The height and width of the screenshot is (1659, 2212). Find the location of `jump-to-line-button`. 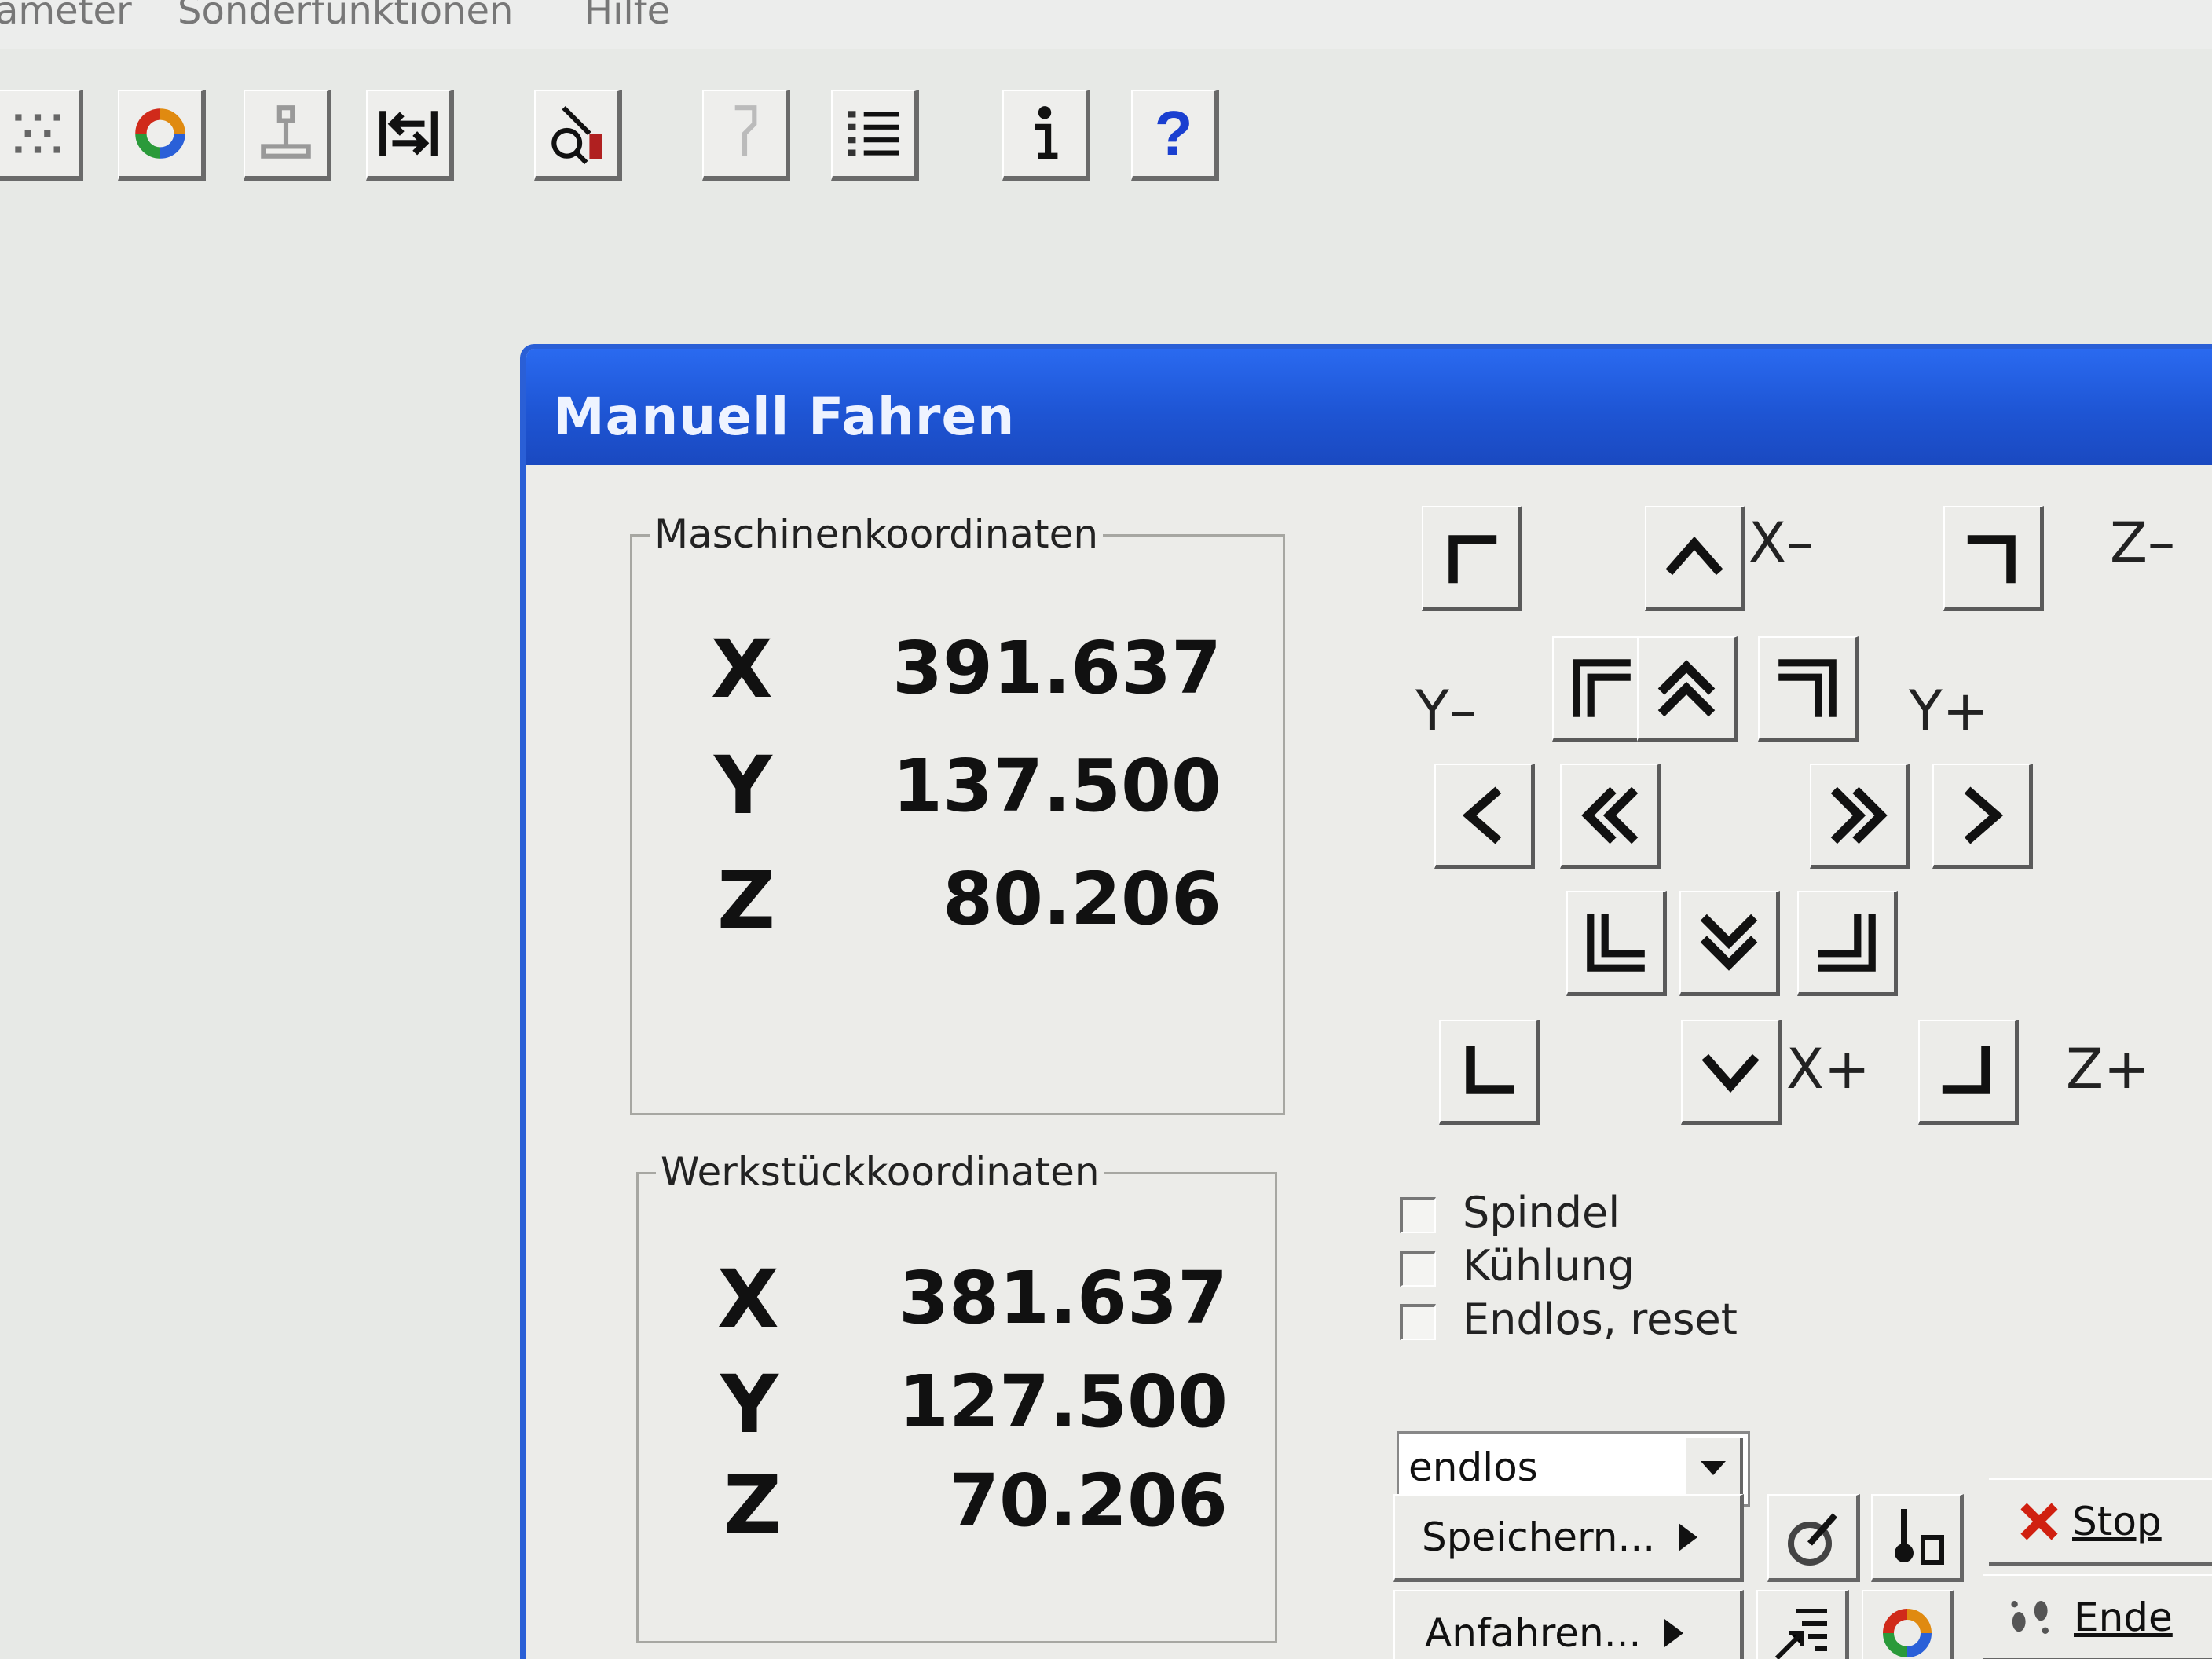

jump-to-line-button is located at coordinates (410, 135).